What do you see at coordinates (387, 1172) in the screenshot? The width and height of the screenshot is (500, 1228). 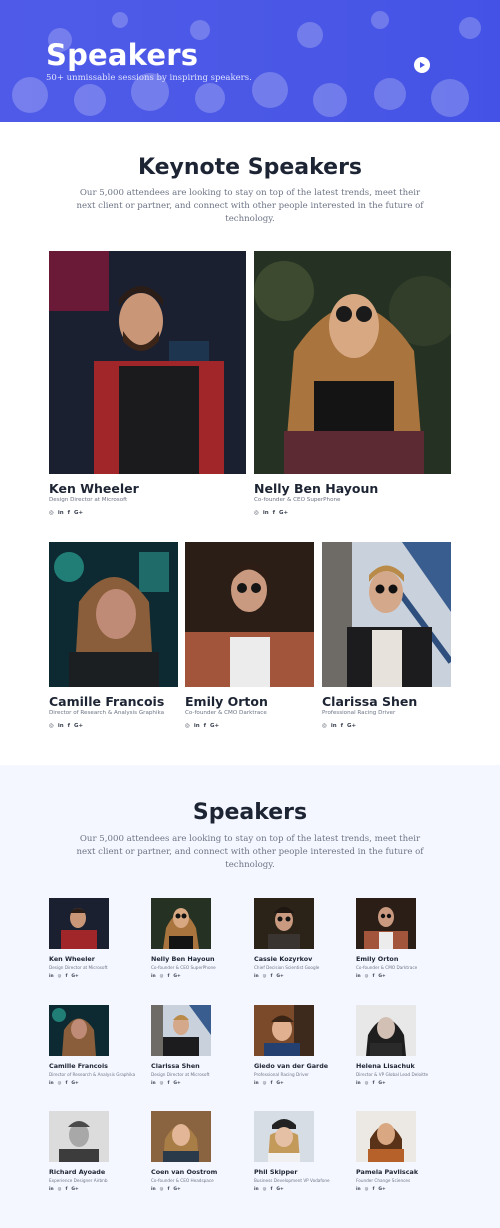 I see `speaker-name: Pamela Pavliscak` at bounding box center [387, 1172].